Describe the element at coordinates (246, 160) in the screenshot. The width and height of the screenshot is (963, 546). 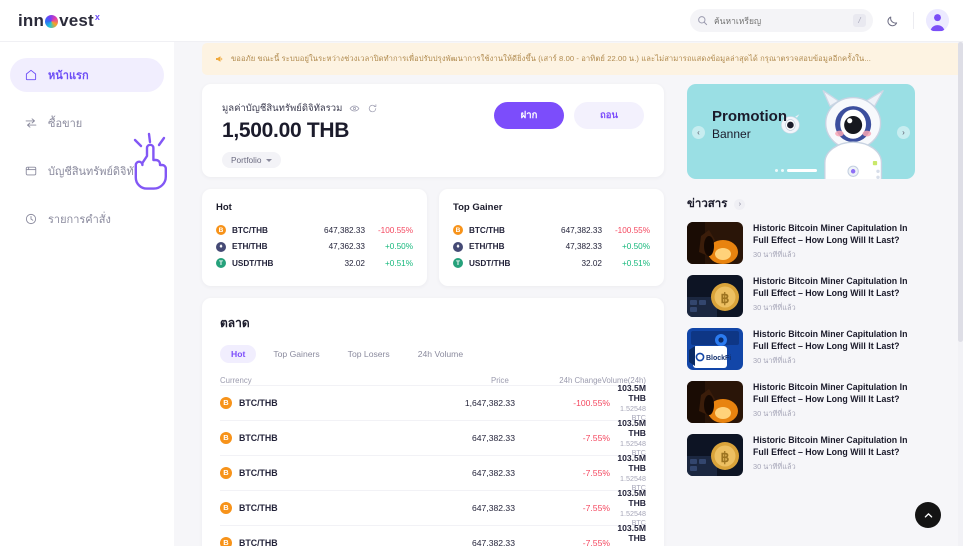
I see `portfolio-selector-label: Portfolio` at that location.